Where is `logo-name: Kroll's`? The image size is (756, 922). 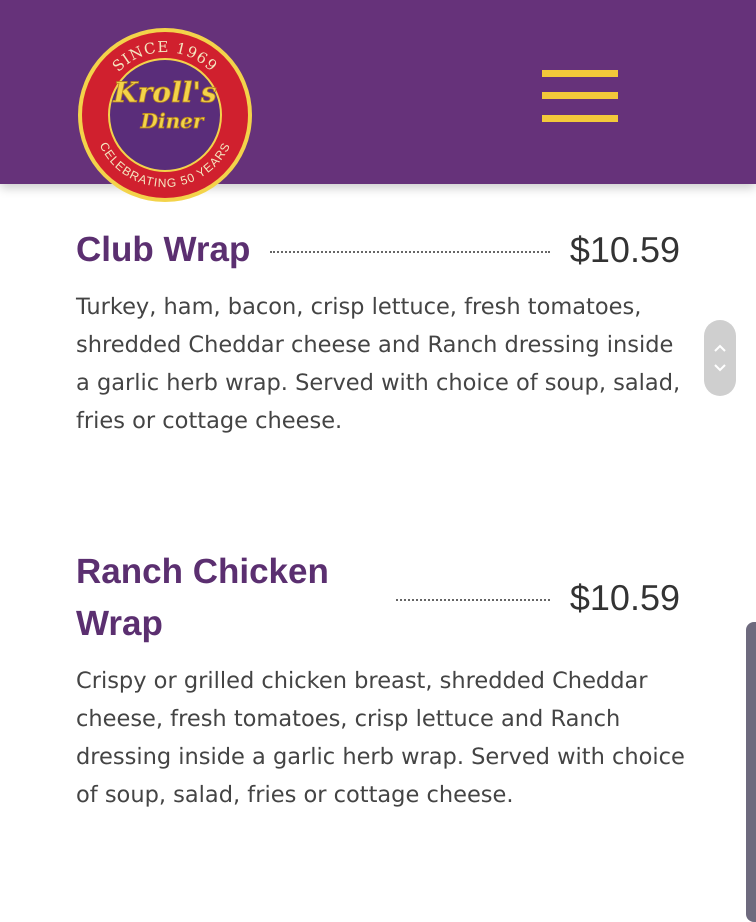
logo-name: Kroll's is located at coordinates (165, 92).